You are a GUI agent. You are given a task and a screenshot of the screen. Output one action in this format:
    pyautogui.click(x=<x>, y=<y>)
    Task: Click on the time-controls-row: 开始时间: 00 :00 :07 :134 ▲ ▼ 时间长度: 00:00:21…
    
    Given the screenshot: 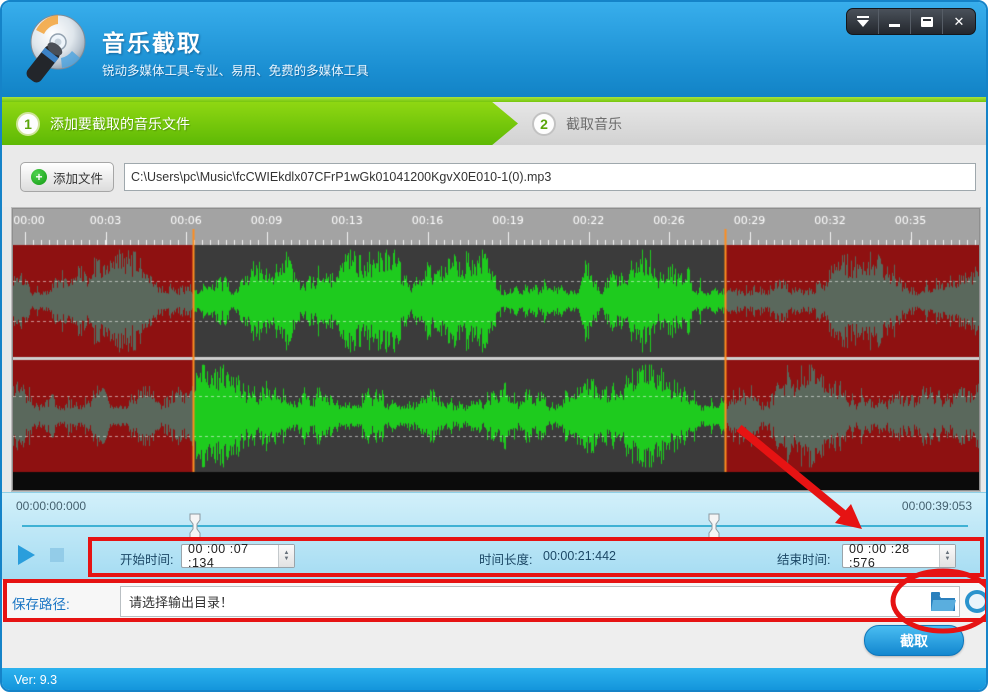 What is the action you would take?
    pyautogui.click(x=494, y=558)
    